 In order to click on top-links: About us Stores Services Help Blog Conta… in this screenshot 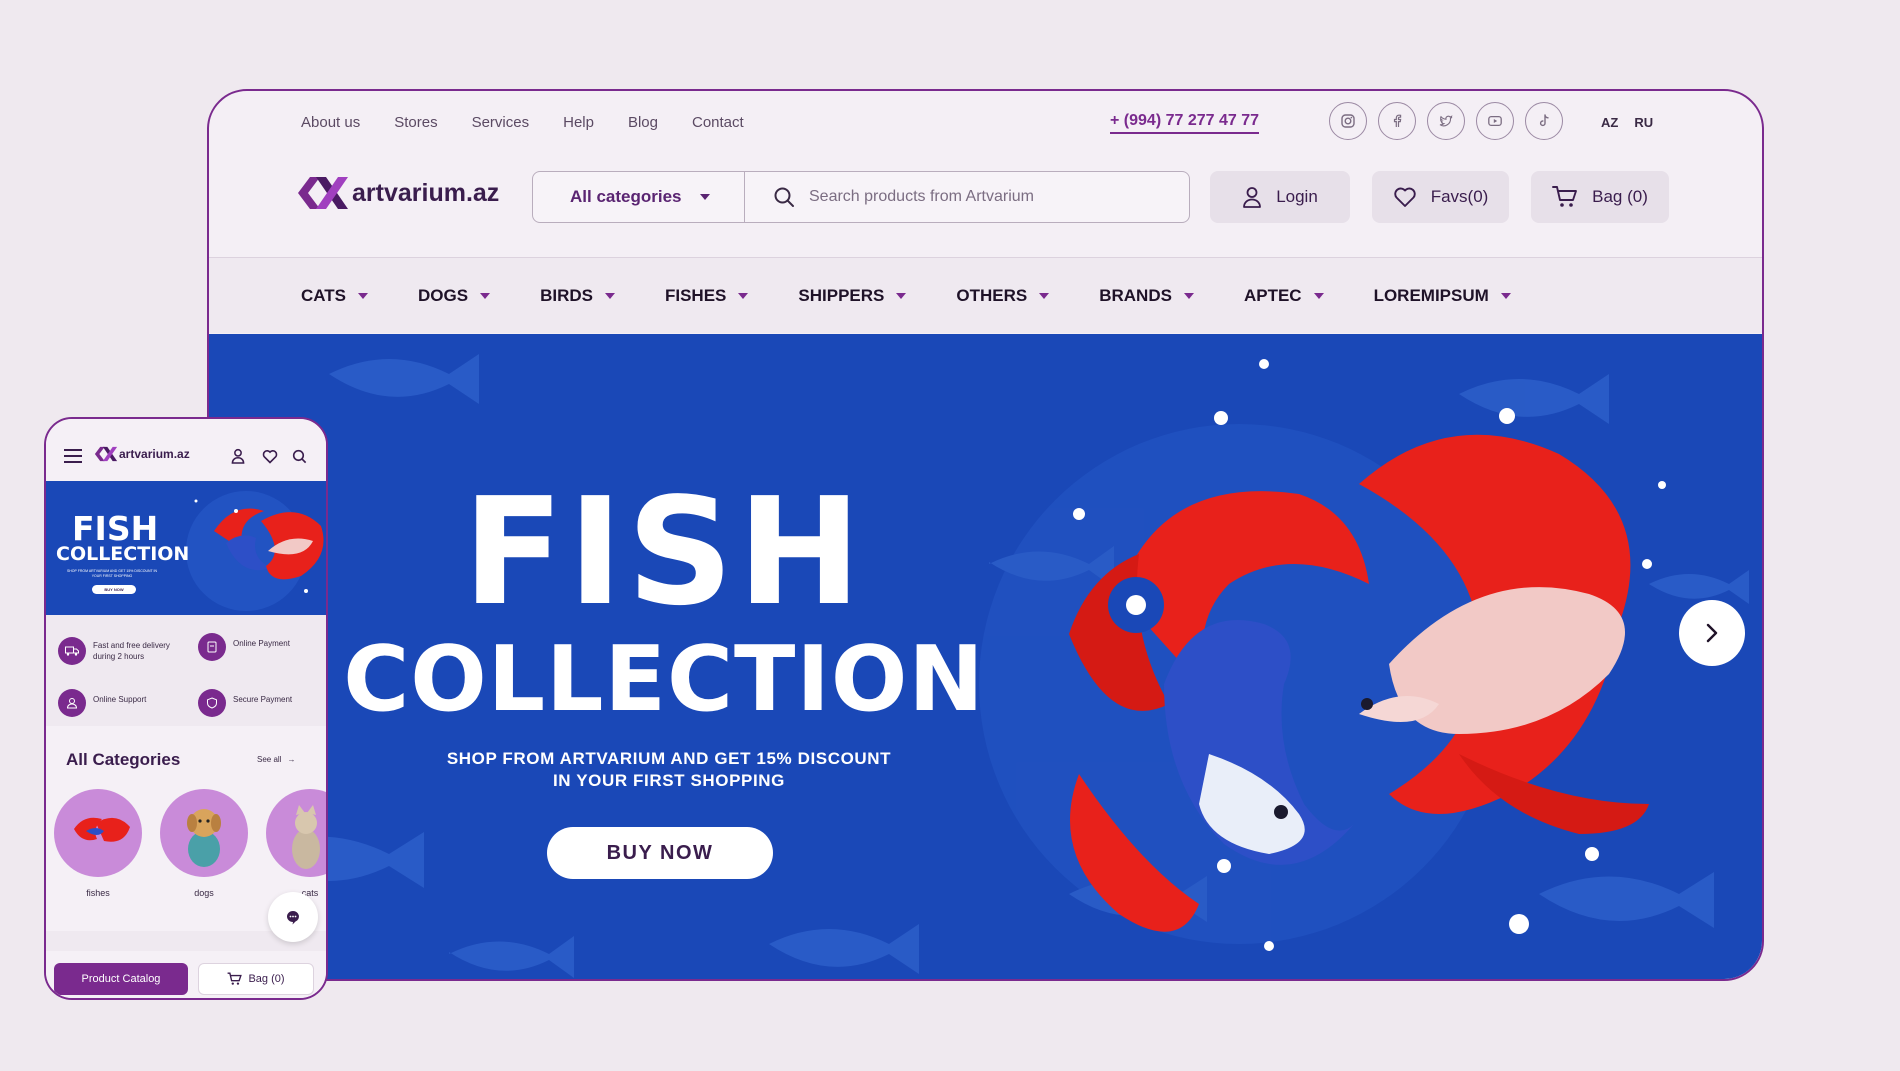, I will do `click(522, 122)`.